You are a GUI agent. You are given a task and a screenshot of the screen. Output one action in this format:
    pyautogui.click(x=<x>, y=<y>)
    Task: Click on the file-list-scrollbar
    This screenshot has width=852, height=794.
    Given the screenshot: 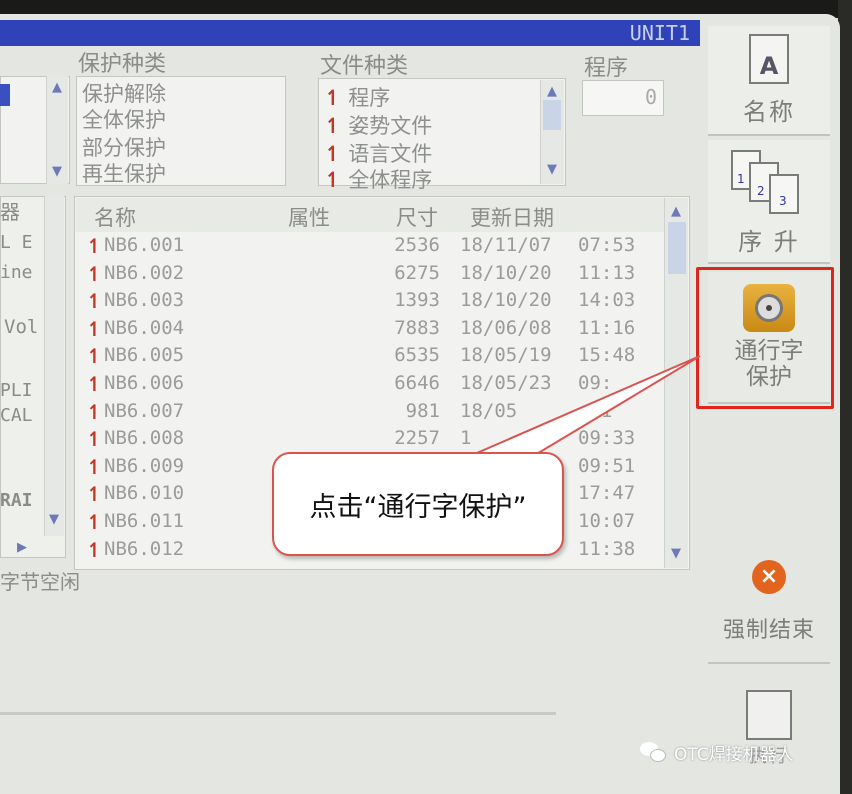 What is the action you would take?
    pyautogui.click(x=676, y=383)
    